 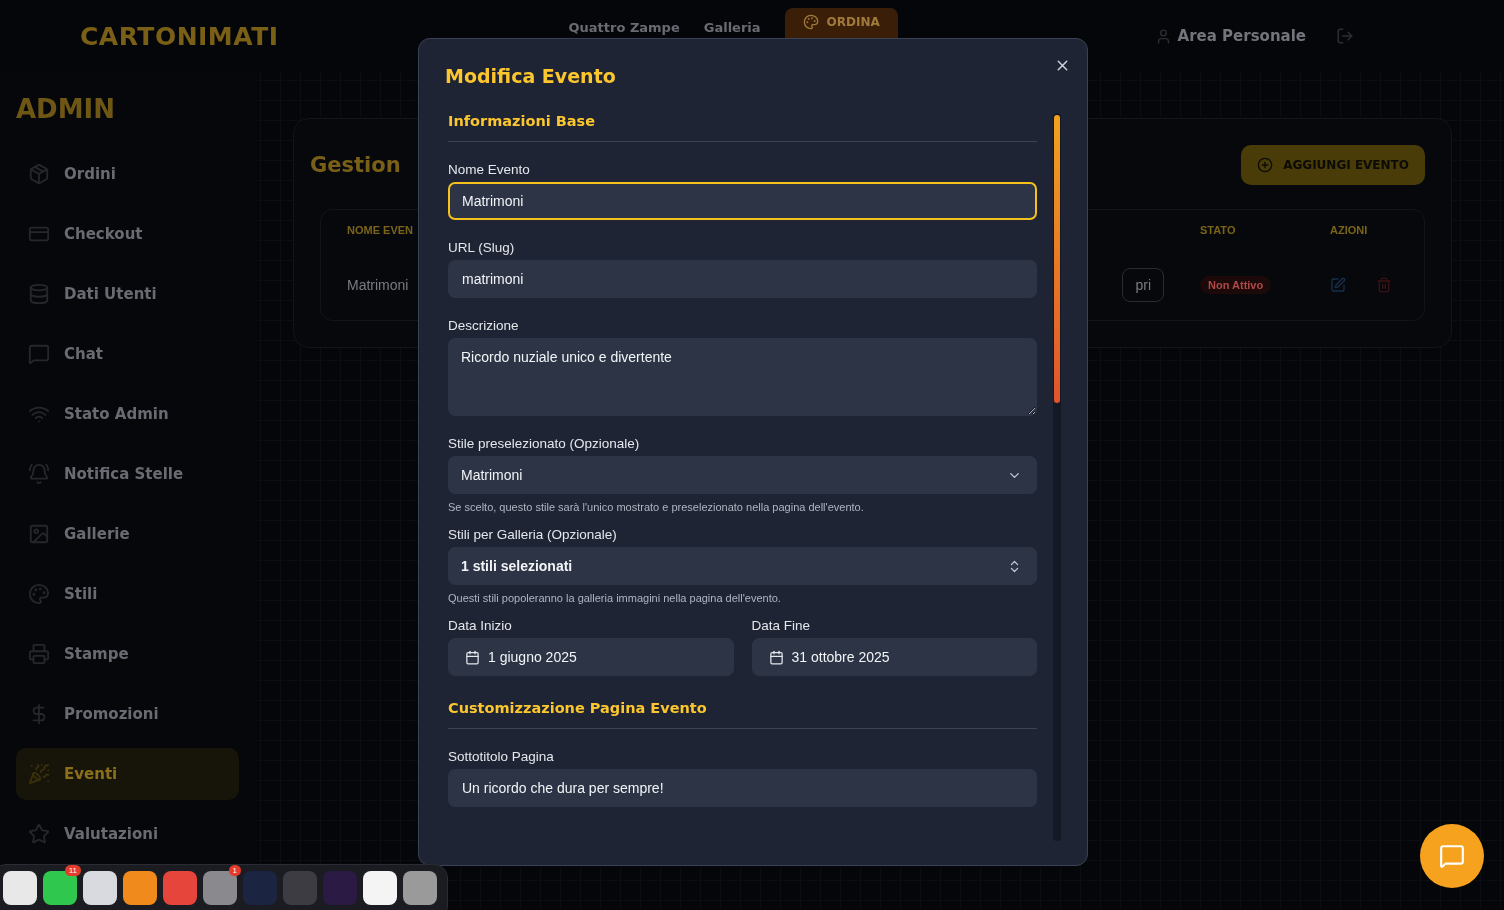 What do you see at coordinates (482, 247) in the screenshot?
I see `field-label: URL (Slug)` at bounding box center [482, 247].